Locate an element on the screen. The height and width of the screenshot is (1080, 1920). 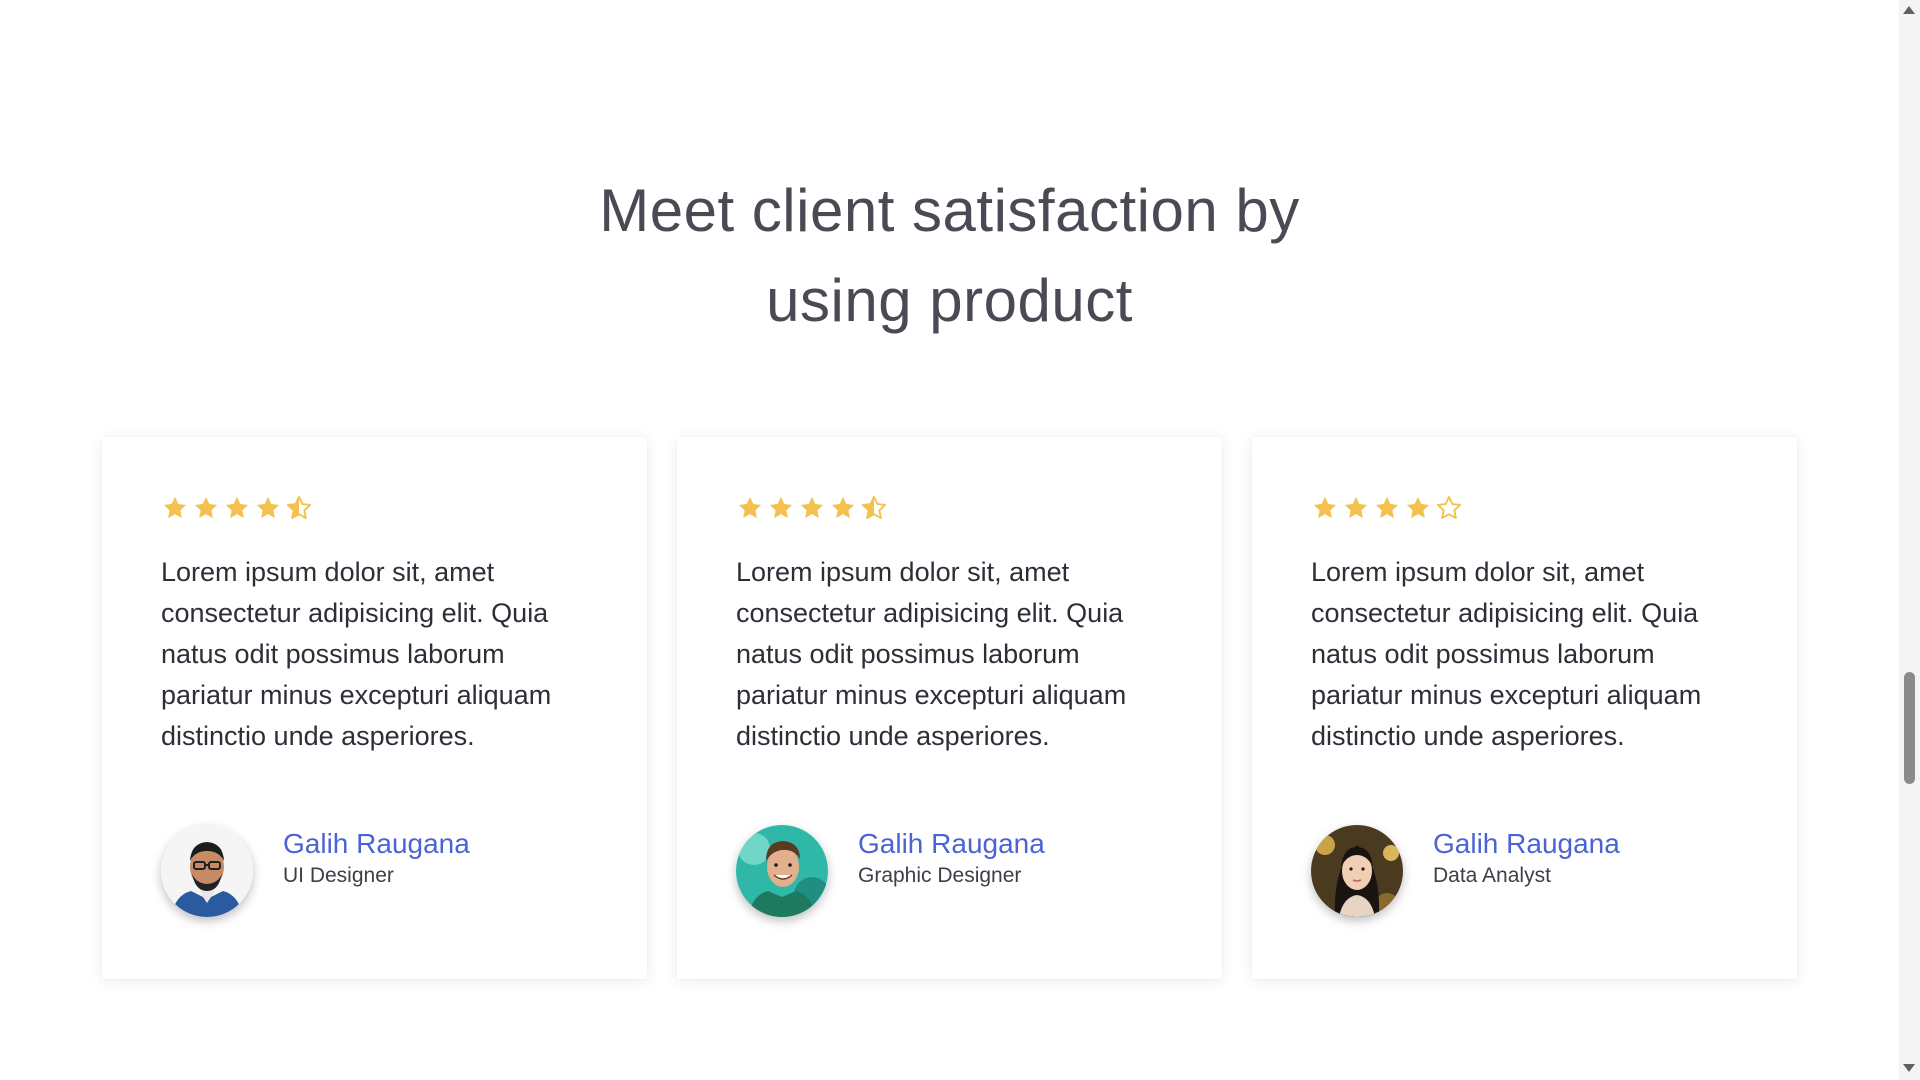
avatar-woman is located at coordinates (1357, 871).